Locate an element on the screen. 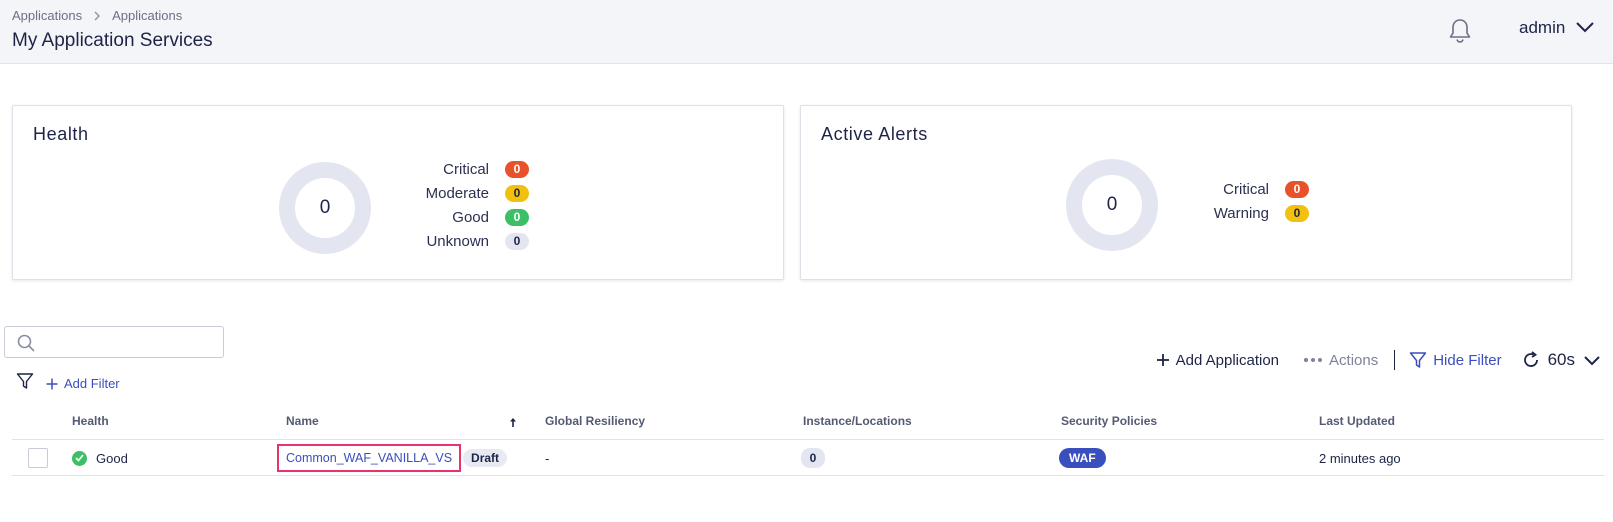 The image size is (1613, 522). check-circle-icon is located at coordinates (79, 458).